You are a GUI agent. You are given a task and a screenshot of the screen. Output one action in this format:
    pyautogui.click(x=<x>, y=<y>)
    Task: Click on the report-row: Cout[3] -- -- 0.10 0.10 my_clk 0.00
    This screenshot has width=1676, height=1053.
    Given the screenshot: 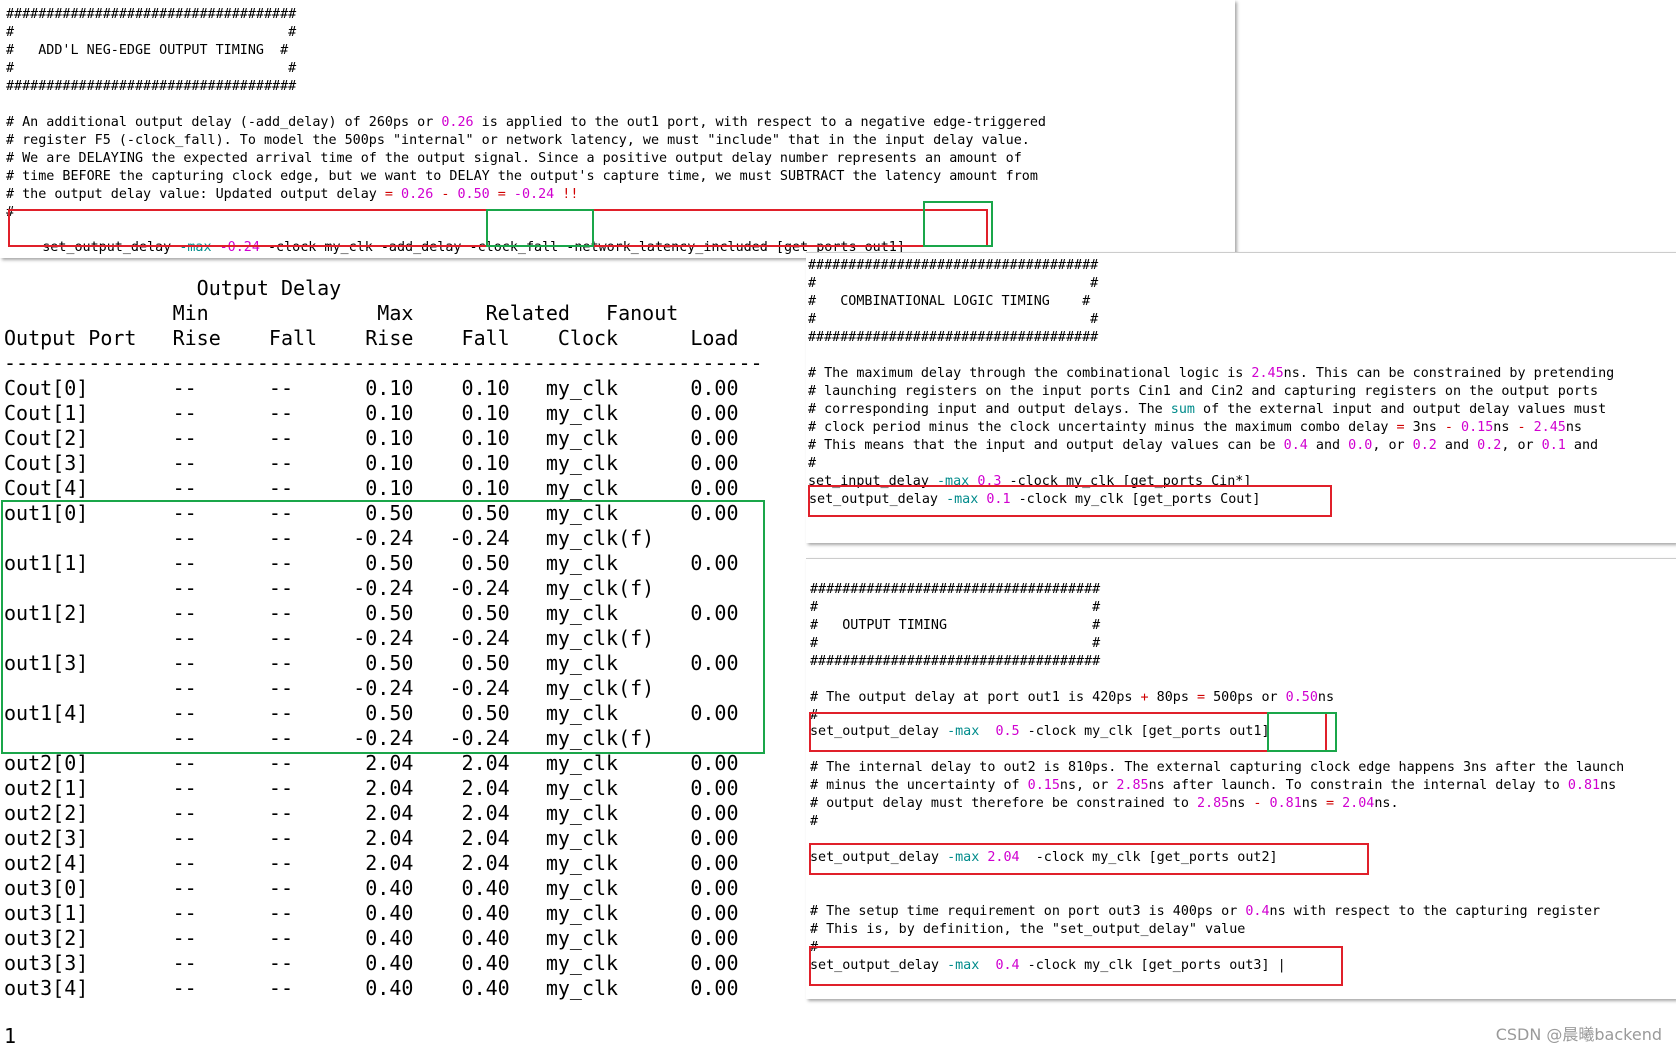 What is the action you would take?
    pyautogui.click(x=371, y=463)
    